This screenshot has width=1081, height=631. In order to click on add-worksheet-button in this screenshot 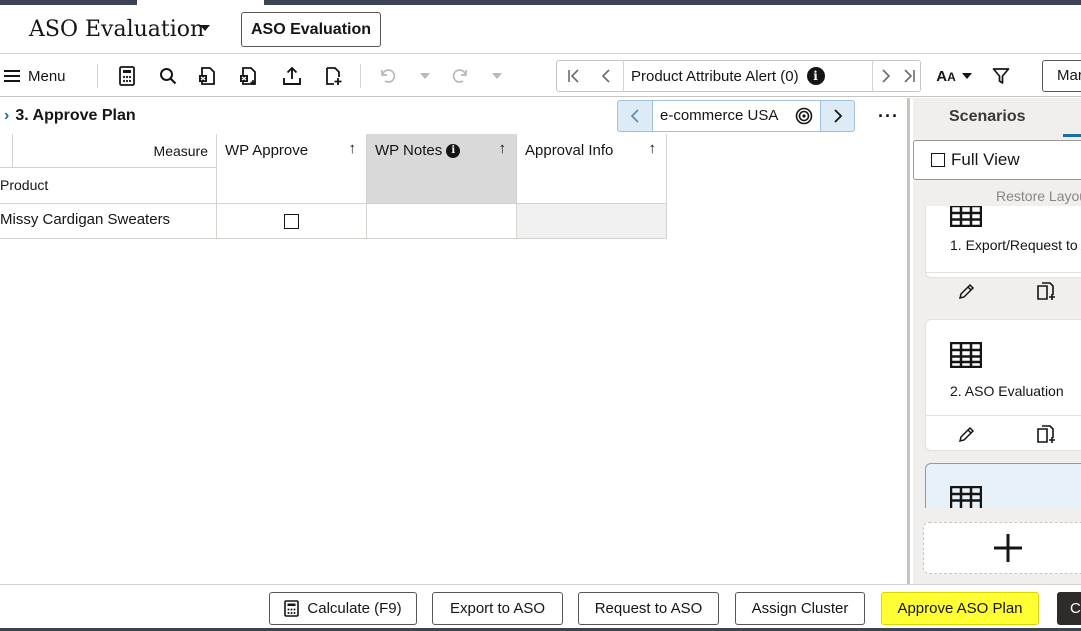, I will do `click(1002, 548)`.